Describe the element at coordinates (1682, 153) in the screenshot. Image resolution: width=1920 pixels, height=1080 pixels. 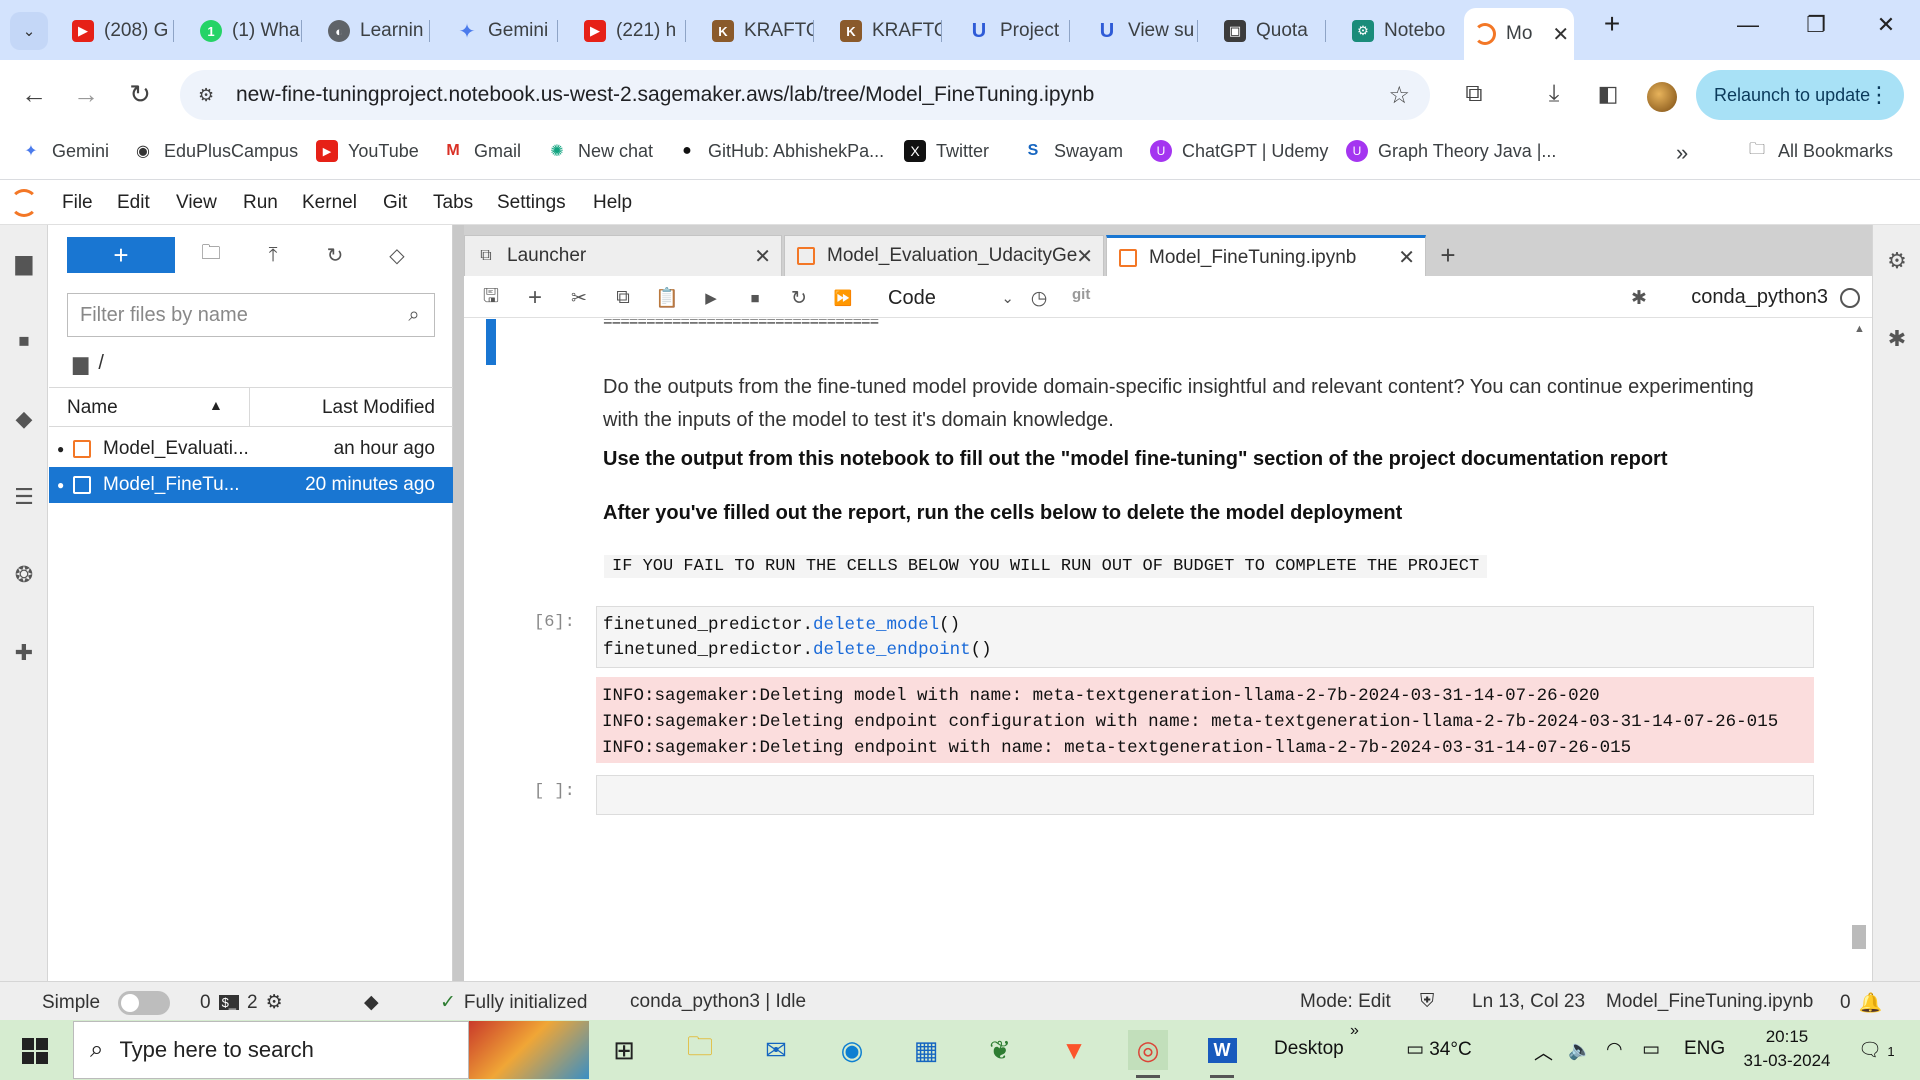
I see `more-bookmarks-icon: »` at that location.